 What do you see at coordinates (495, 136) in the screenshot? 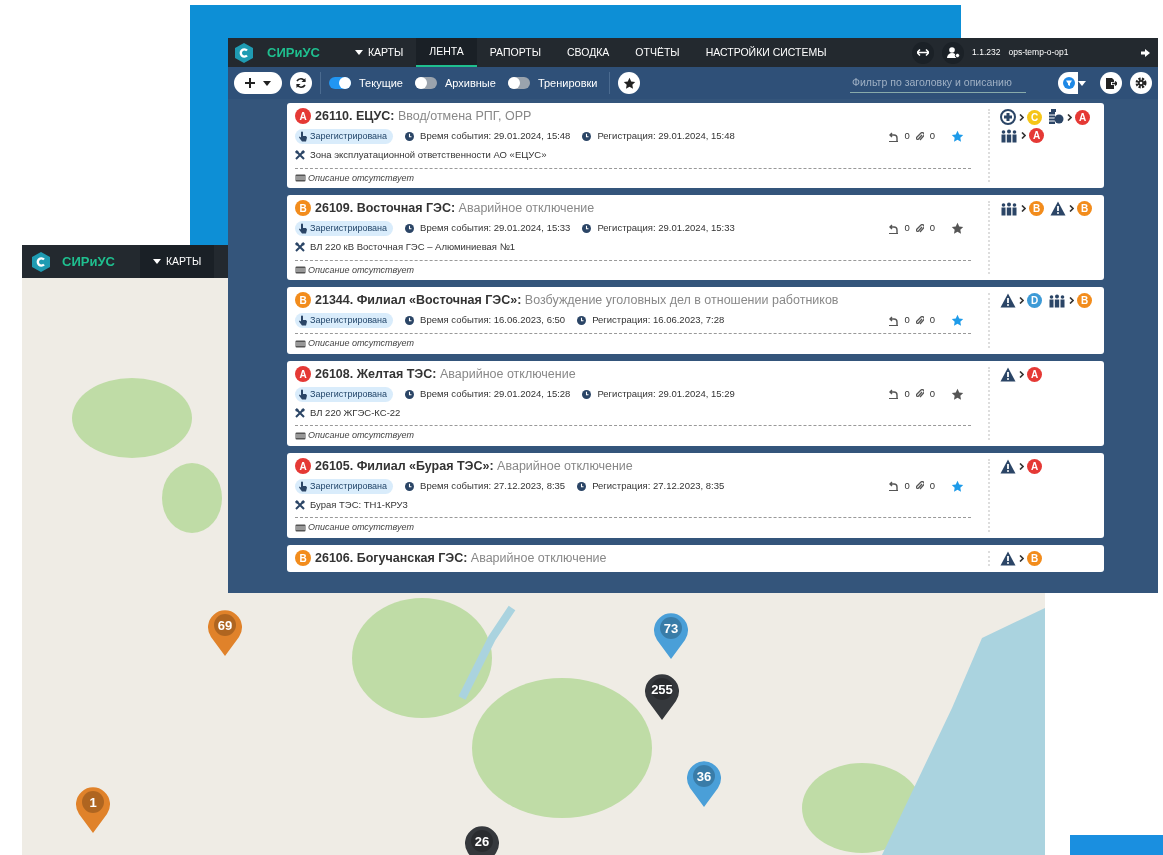
I see `event-time: Время события: 29.01.2024, 15:48` at bounding box center [495, 136].